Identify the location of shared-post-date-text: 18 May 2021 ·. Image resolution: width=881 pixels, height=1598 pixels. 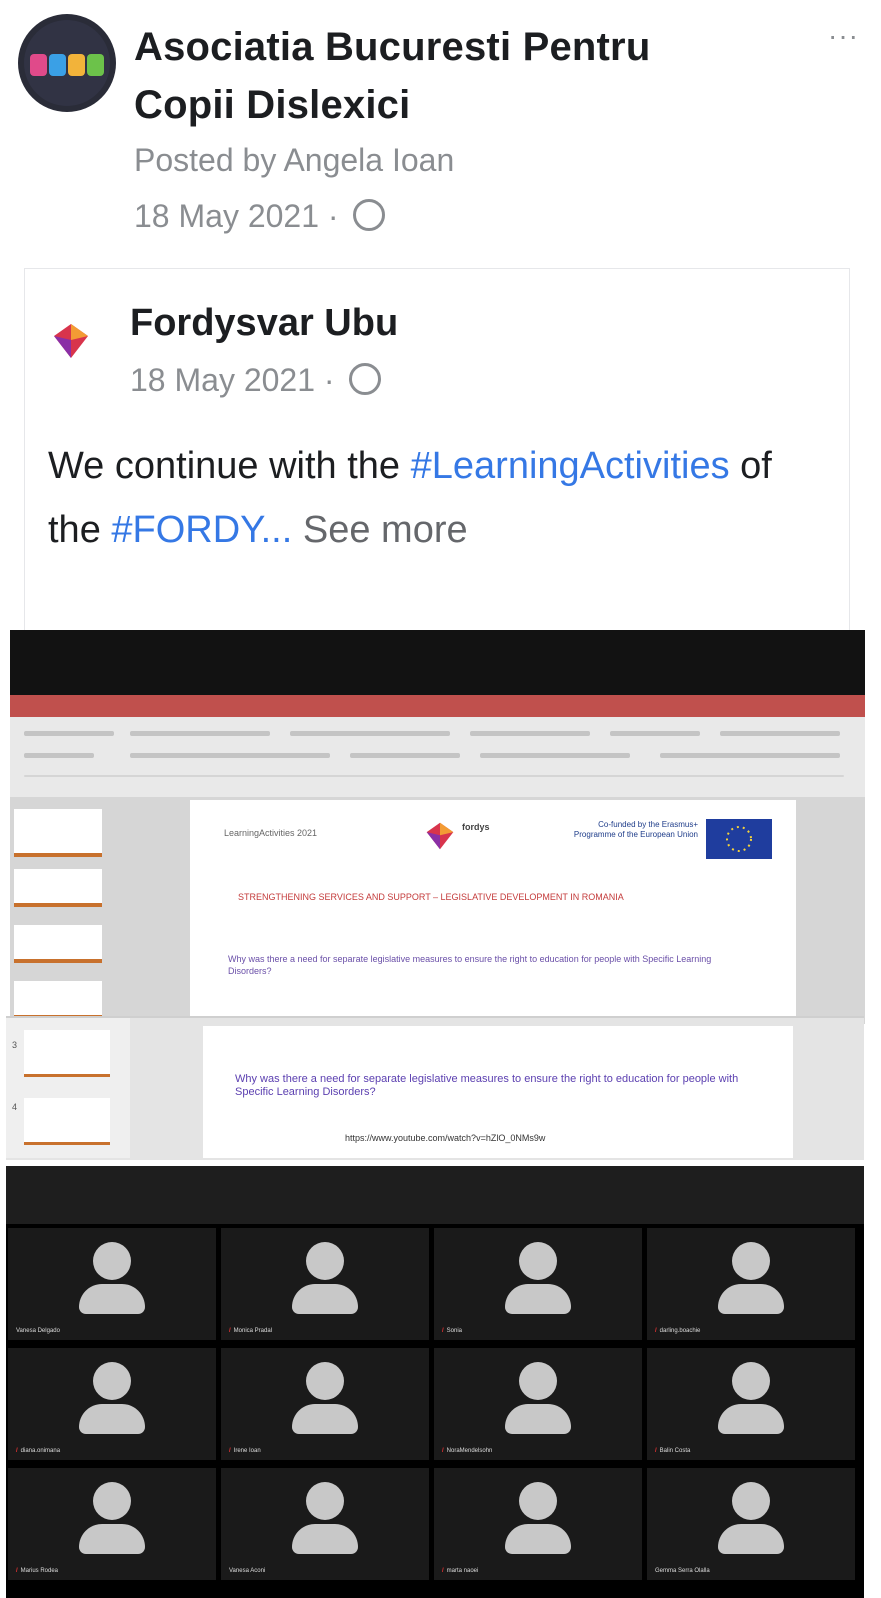
(236, 380).